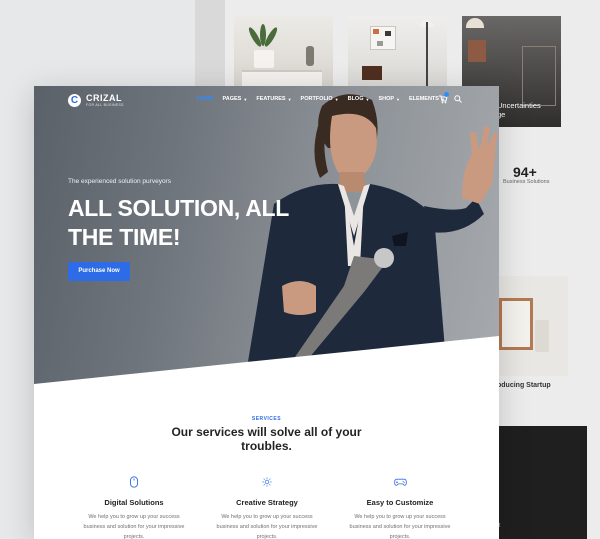 The image size is (600, 539). I want to click on thumbnail-frame-room, so click(532, 326).